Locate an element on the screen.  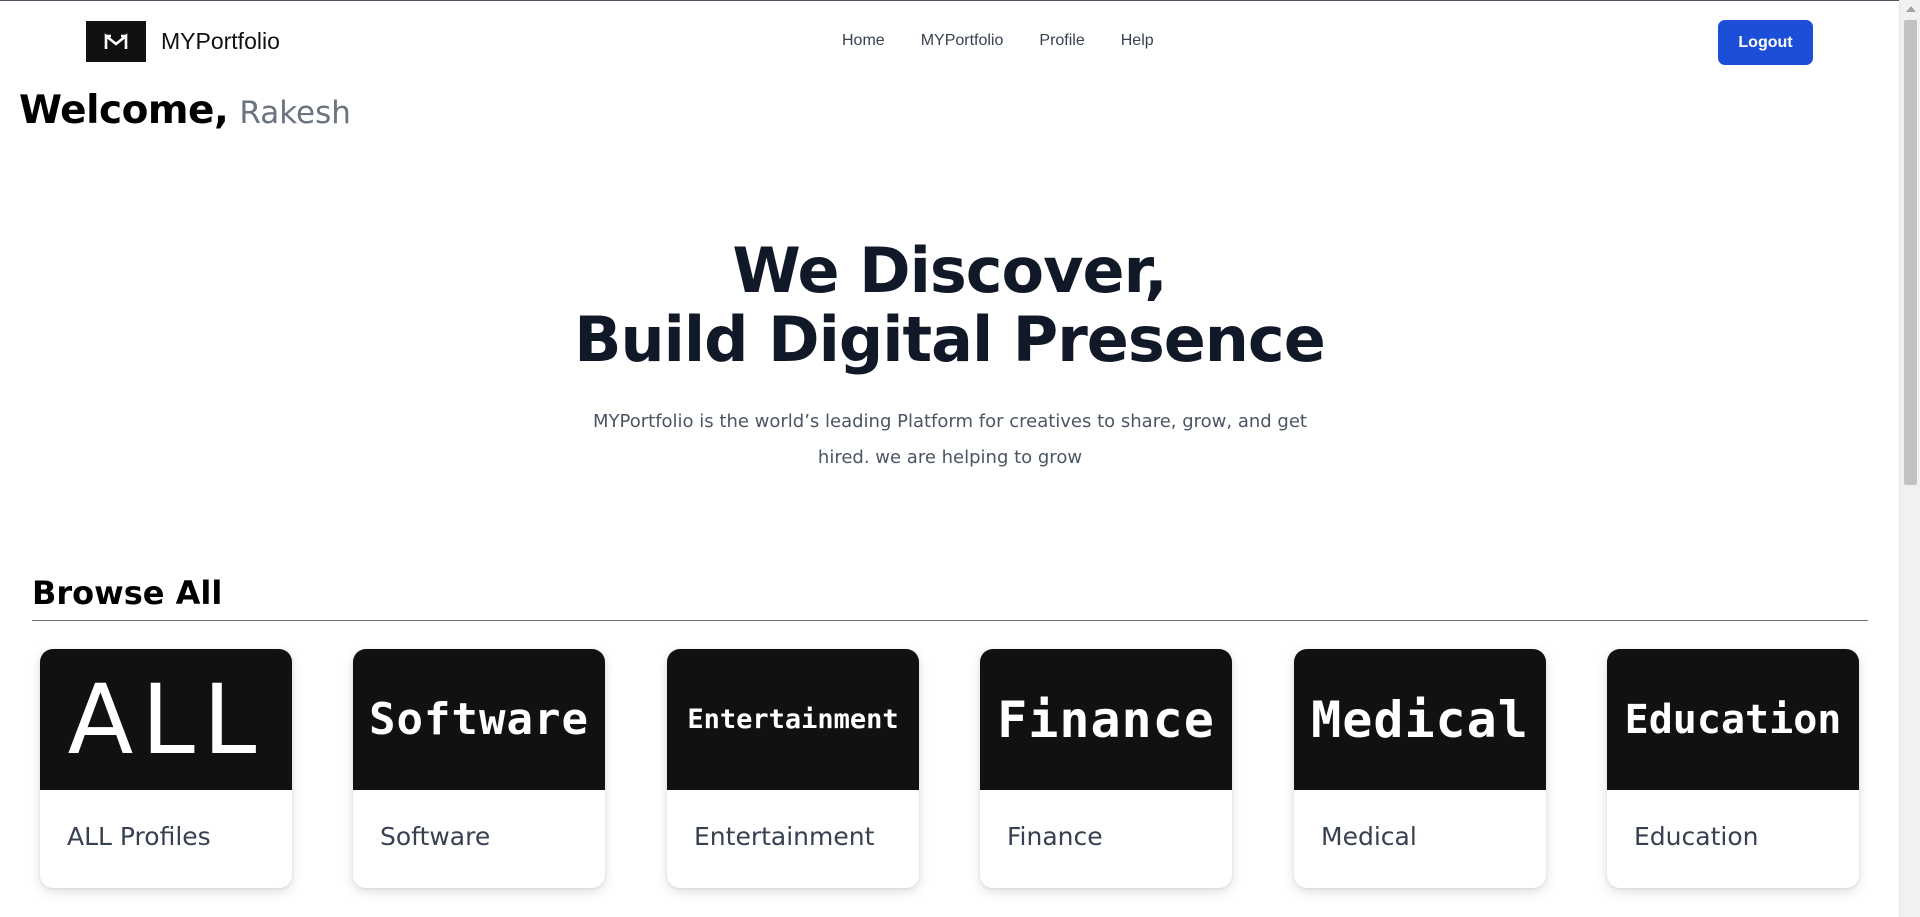
category-card-finance: Finance Finance is located at coordinates (1106, 768).